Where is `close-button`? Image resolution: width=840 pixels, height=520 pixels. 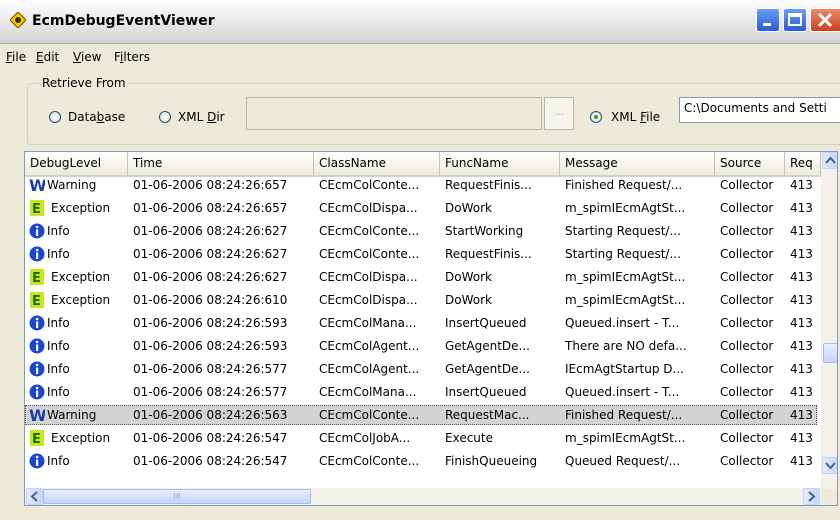 close-button is located at coordinates (825, 20).